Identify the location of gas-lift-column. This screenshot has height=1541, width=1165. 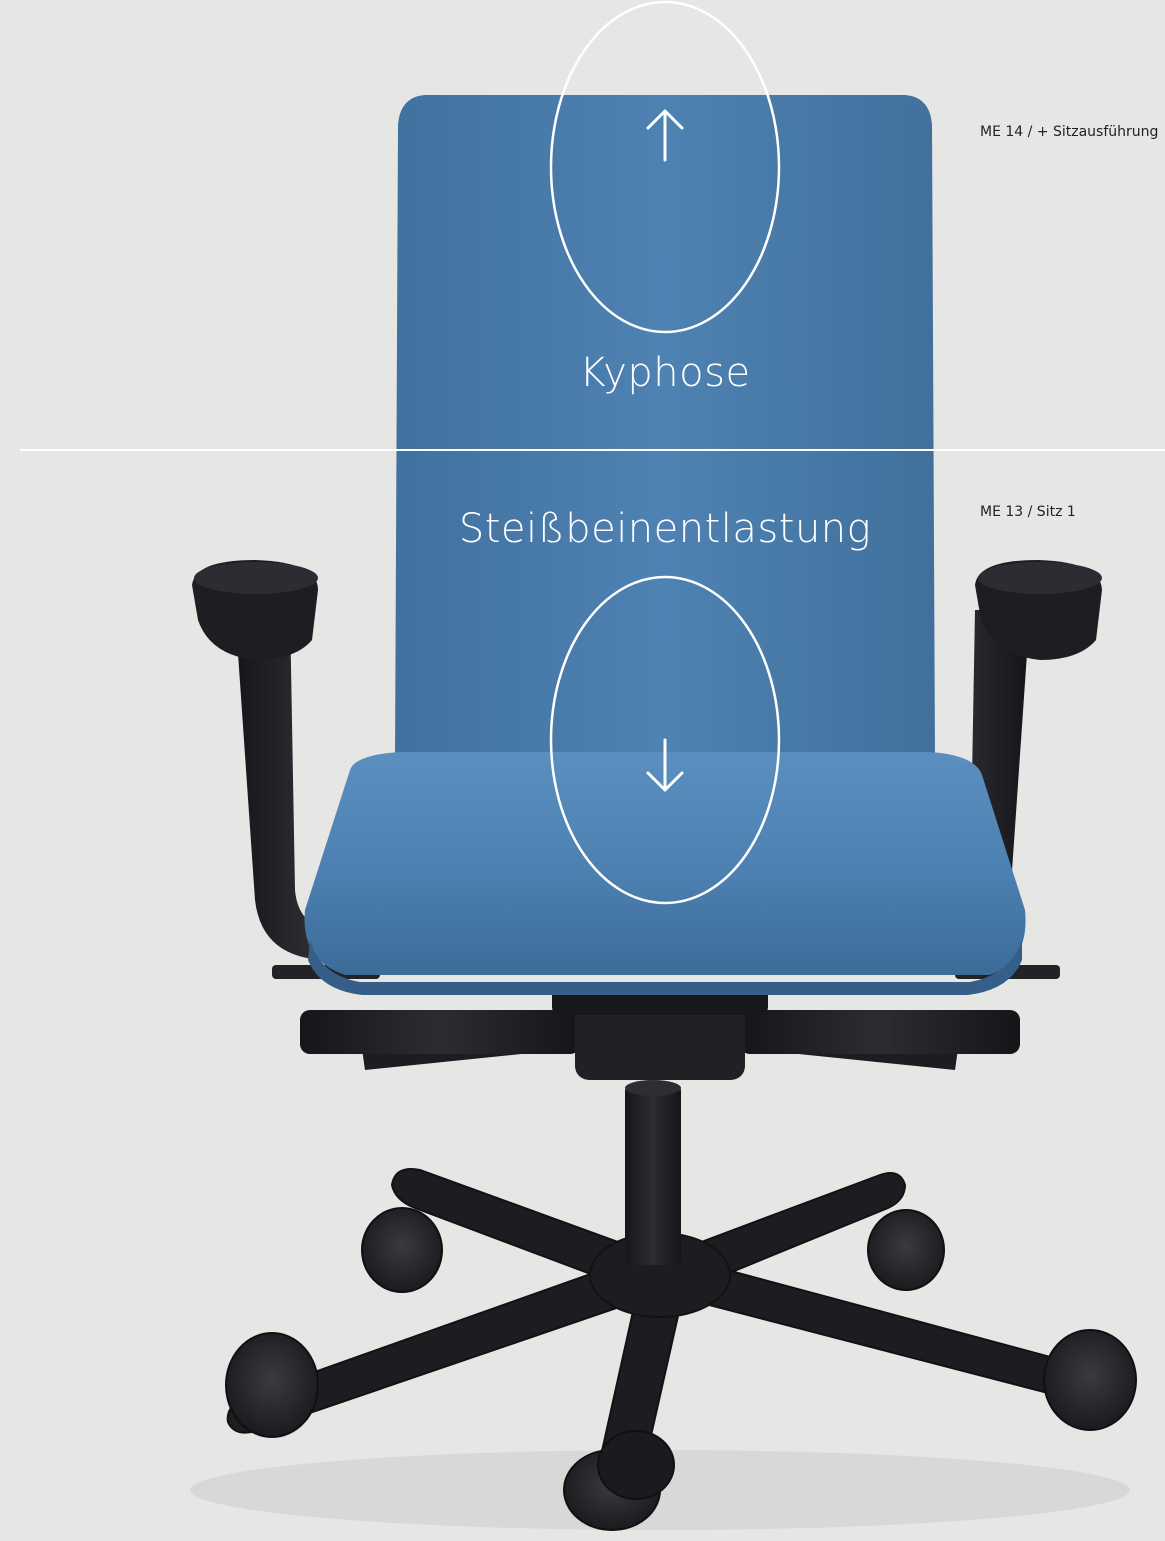
(653, 1175).